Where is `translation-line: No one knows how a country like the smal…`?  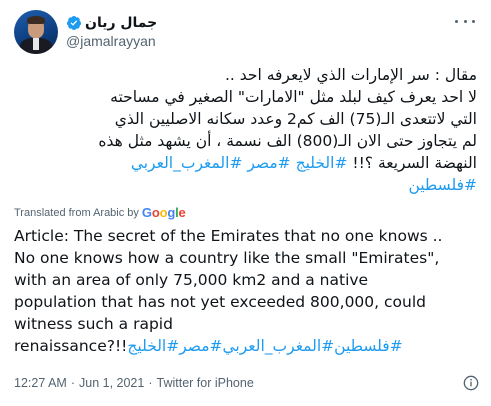 translation-line: No one knows how a country like the smal… is located at coordinates (227, 258).